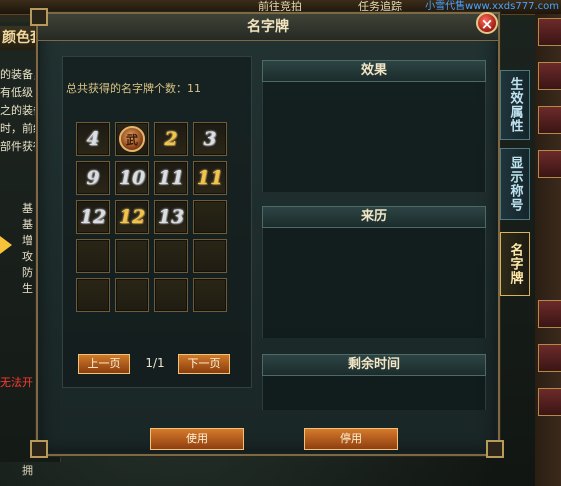 Image resolution: width=561 pixels, height=486 pixels. I want to click on name-plate-slot: 武, so click(132, 139).